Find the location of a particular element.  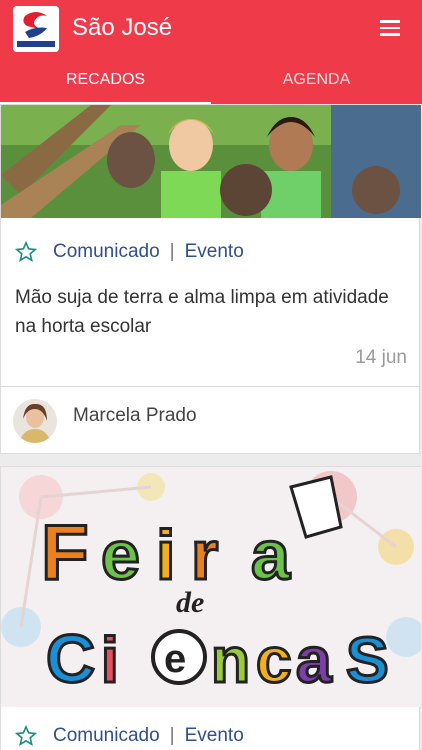

svg-text: r is located at coordinates (204, 555).